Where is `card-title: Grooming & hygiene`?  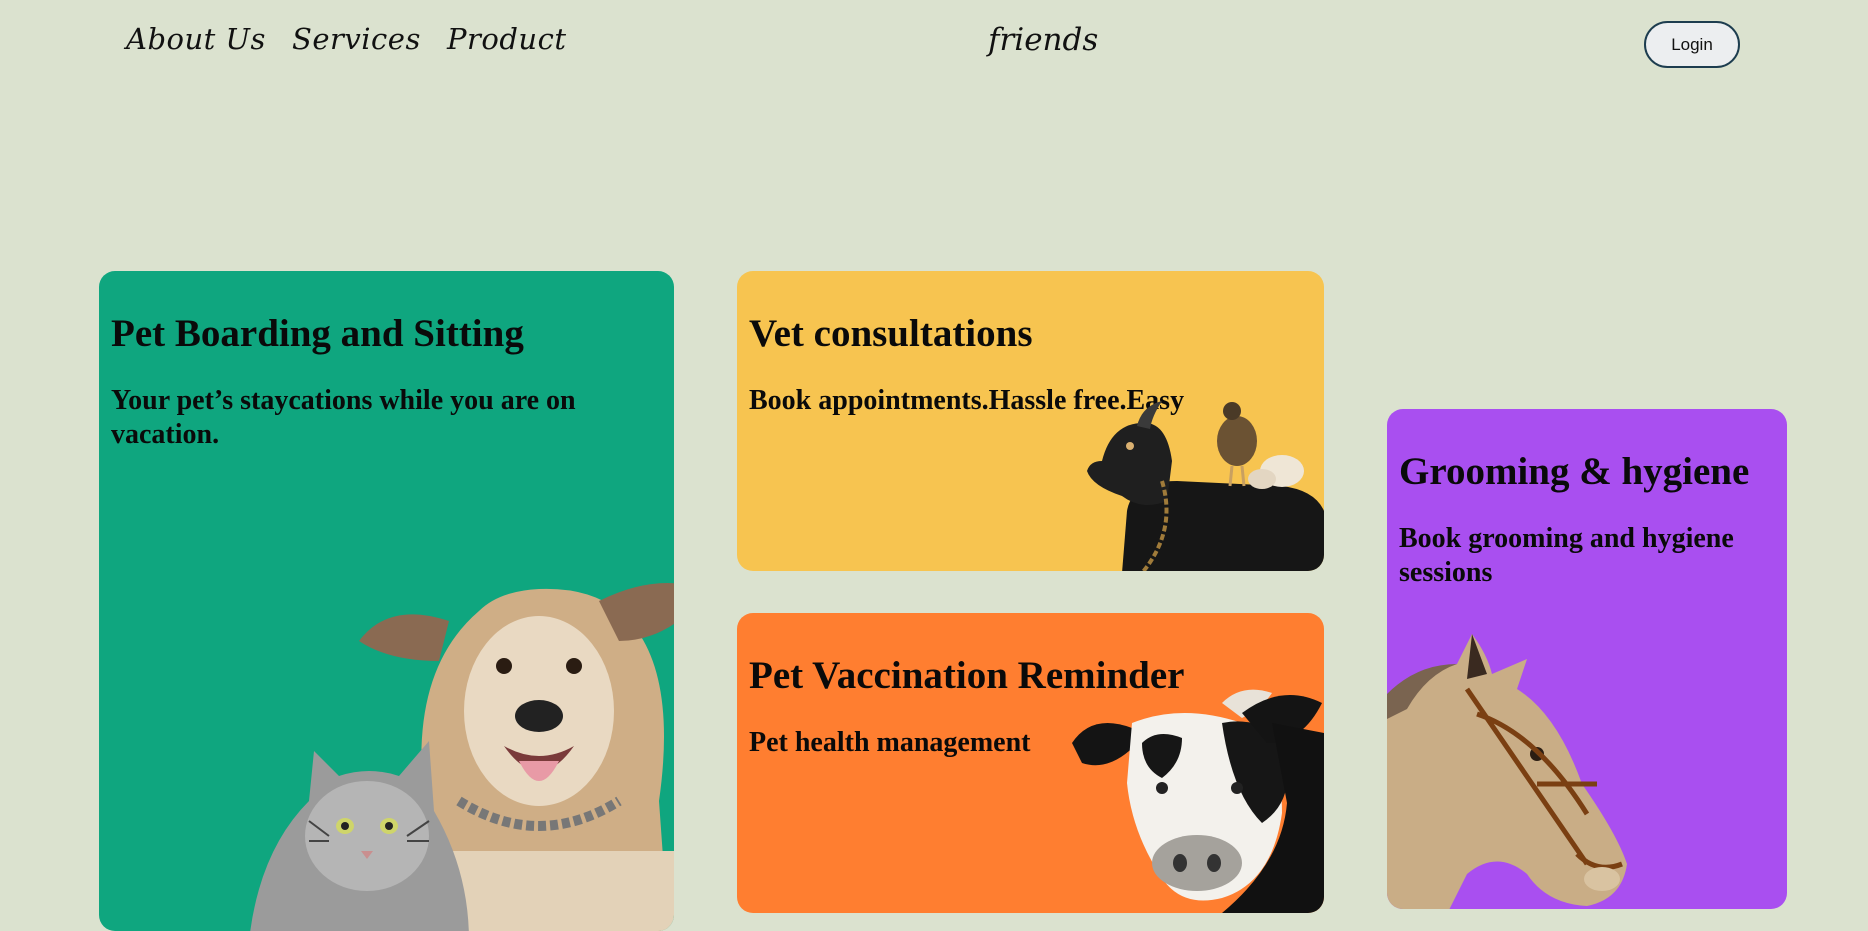
card-title: Grooming & hygiene is located at coordinates (1574, 471).